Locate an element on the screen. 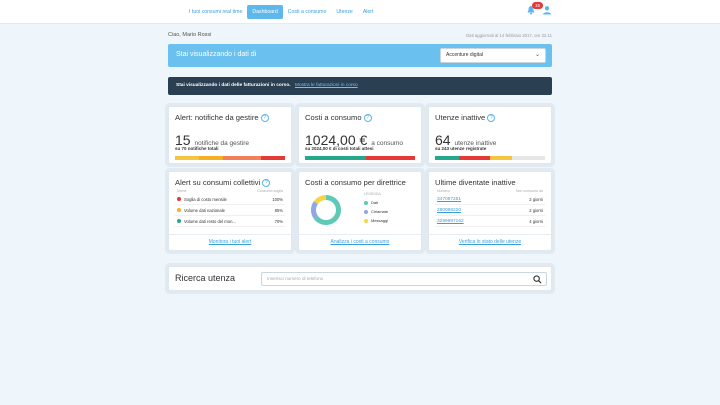 The height and width of the screenshot is (405, 720). col-header-name: Nome is located at coordinates (182, 191).